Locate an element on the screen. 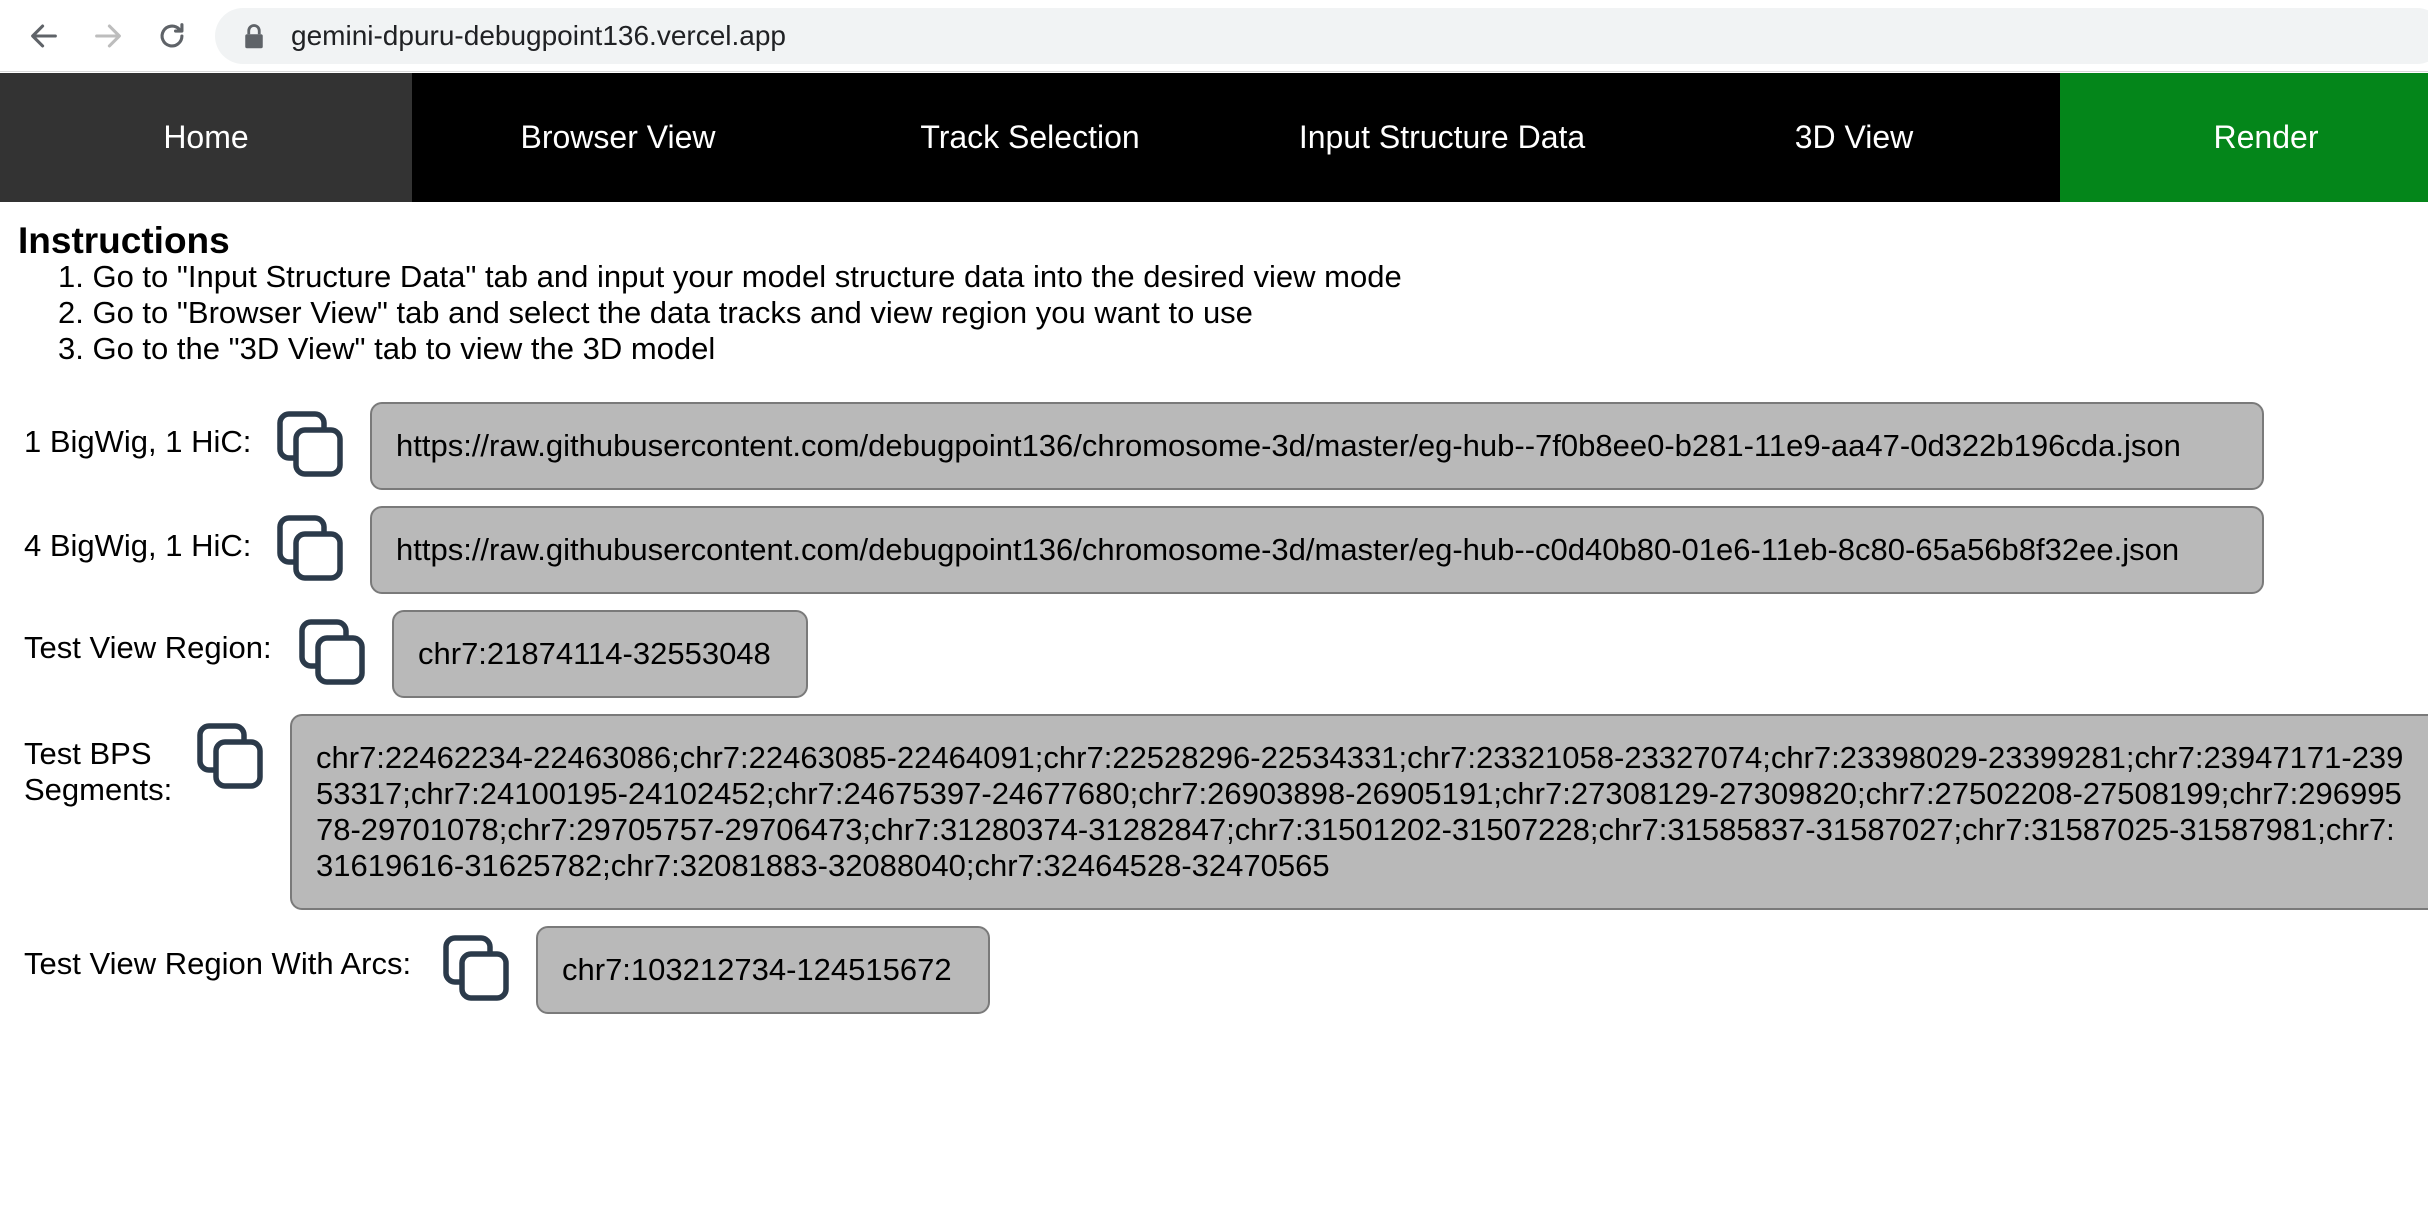  reload-button is located at coordinates (172, 36).